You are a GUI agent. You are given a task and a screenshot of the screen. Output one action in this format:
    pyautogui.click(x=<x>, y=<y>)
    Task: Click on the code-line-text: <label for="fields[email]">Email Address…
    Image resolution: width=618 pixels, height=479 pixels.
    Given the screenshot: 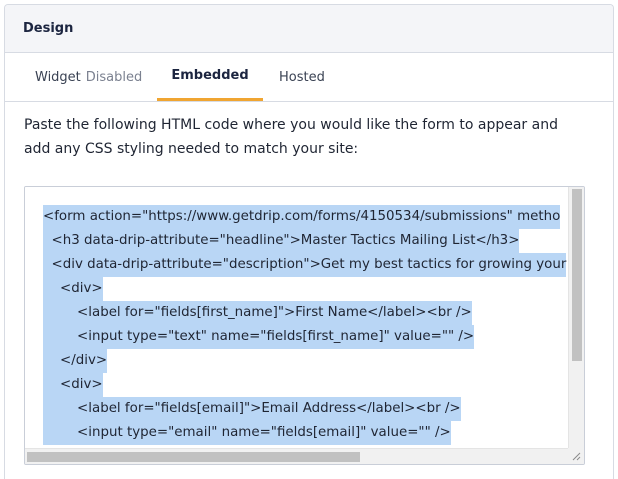 What is the action you would take?
    pyautogui.click(x=252, y=409)
    